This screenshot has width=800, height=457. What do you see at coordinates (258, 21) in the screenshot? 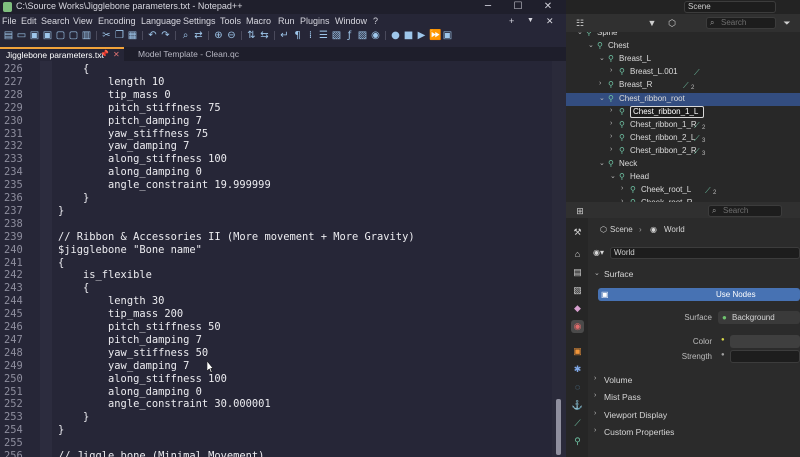
I see `menu-macro: Macro` at bounding box center [258, 21].